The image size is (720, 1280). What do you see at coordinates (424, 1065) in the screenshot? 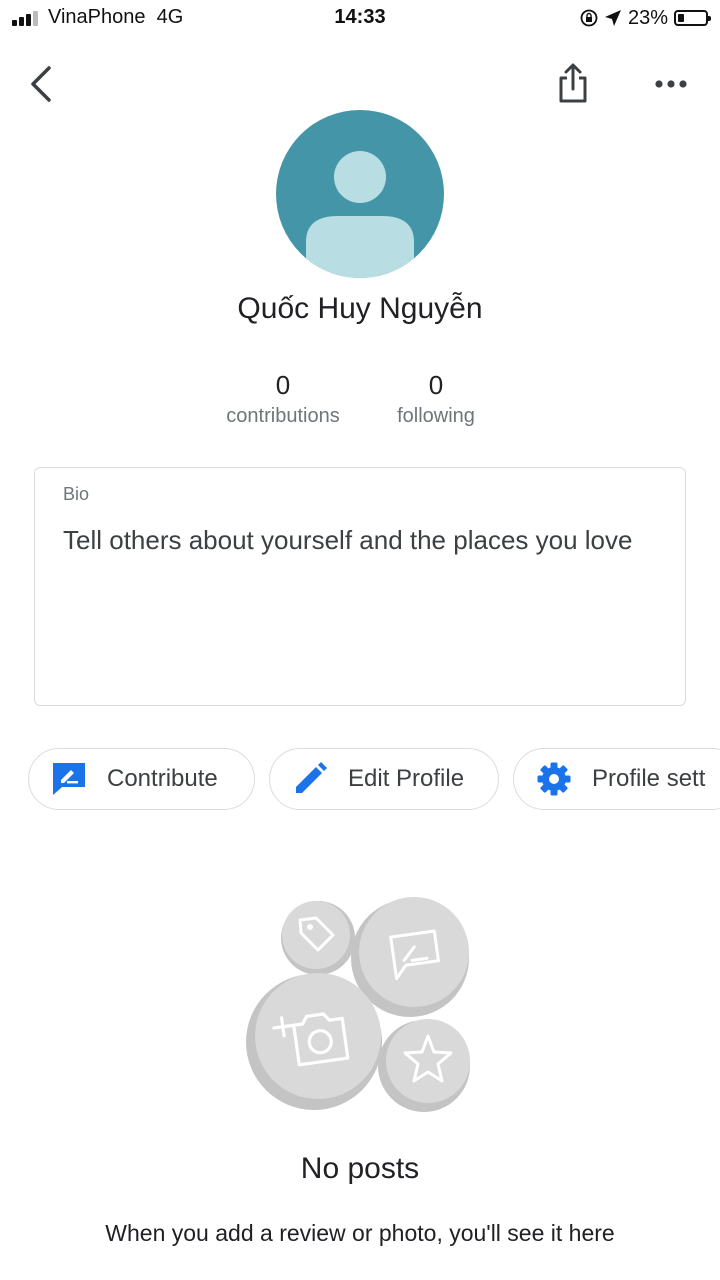
I see `star-icon` at bounding box center [424, 1065].